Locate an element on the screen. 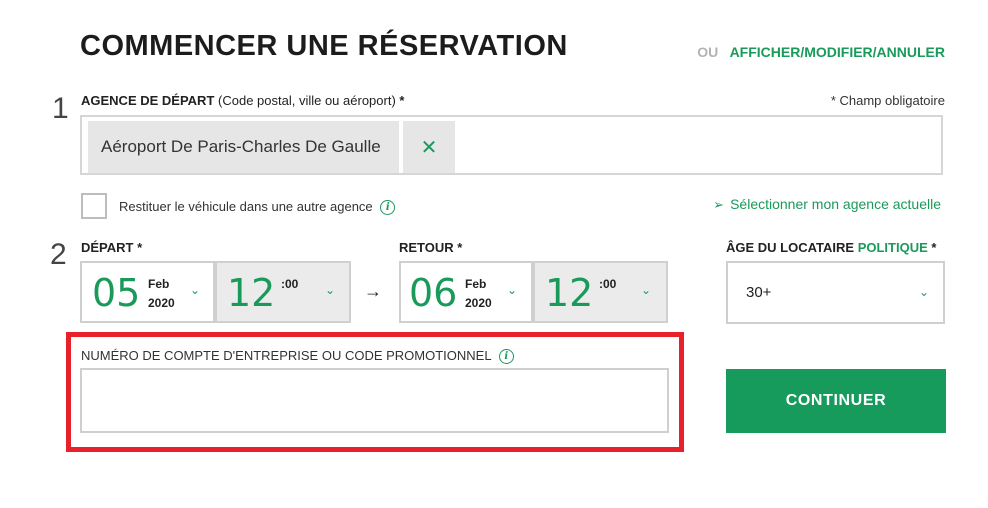 The width and height of the screenshot is (988, 508). arrow-right-icon: → is located at coordinates (373, 291).